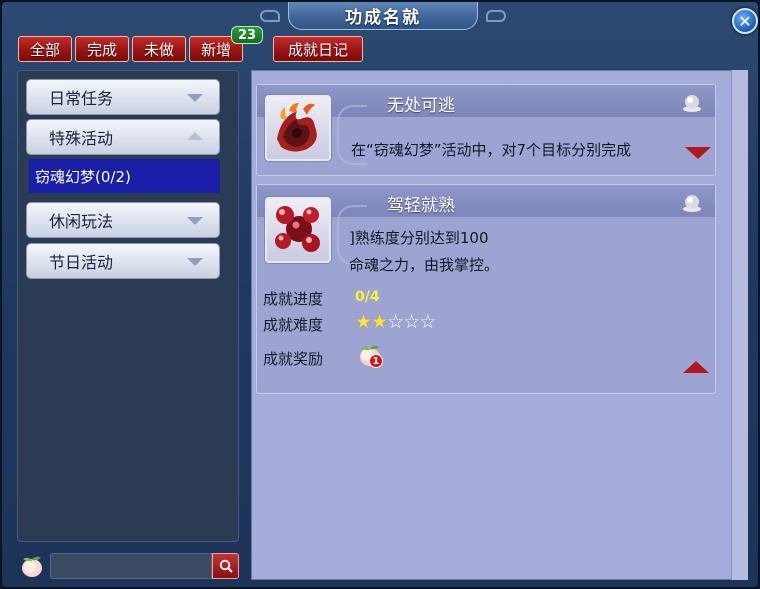 This screenshot has height=589, width=760. Describe the element at coordinates (123, 261) in the screenshot. I see `category-festival: 节日活动` at that location.